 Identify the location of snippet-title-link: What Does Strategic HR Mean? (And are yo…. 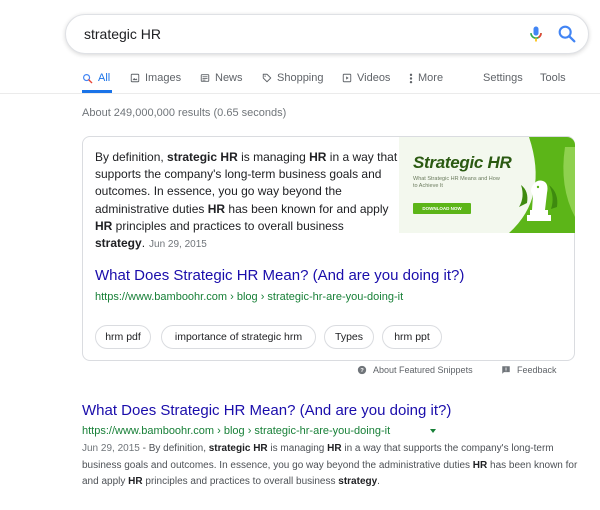
(279, 275).